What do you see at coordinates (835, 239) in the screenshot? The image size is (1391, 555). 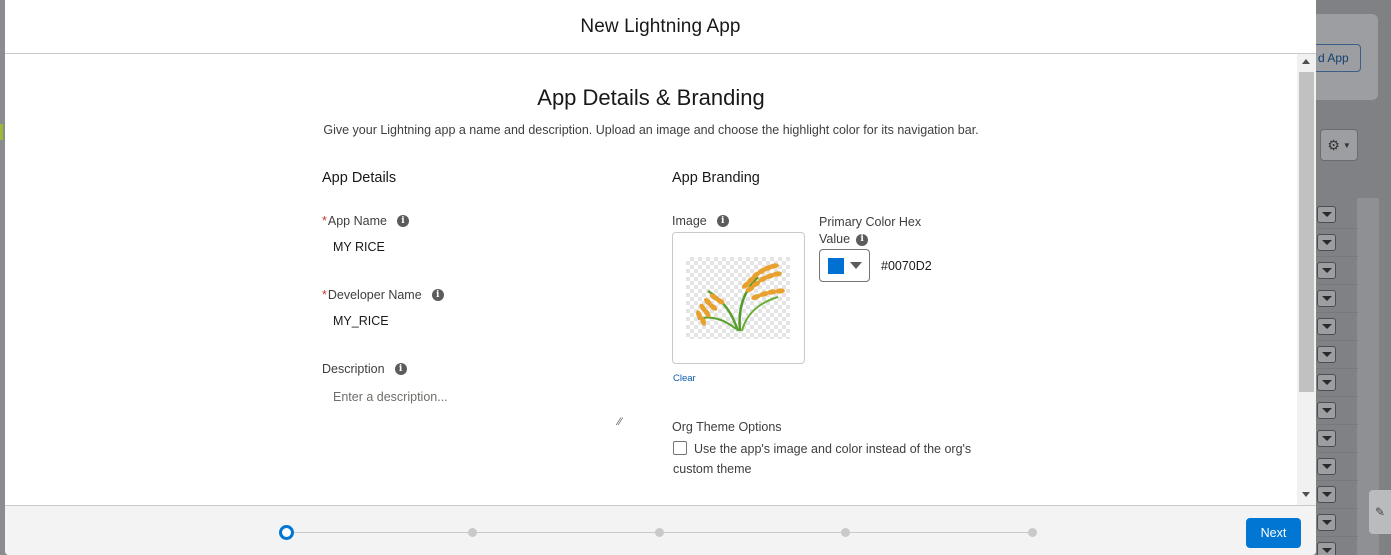 I see `primary-color-label-line2: Value` at bounding box center [835, 239].